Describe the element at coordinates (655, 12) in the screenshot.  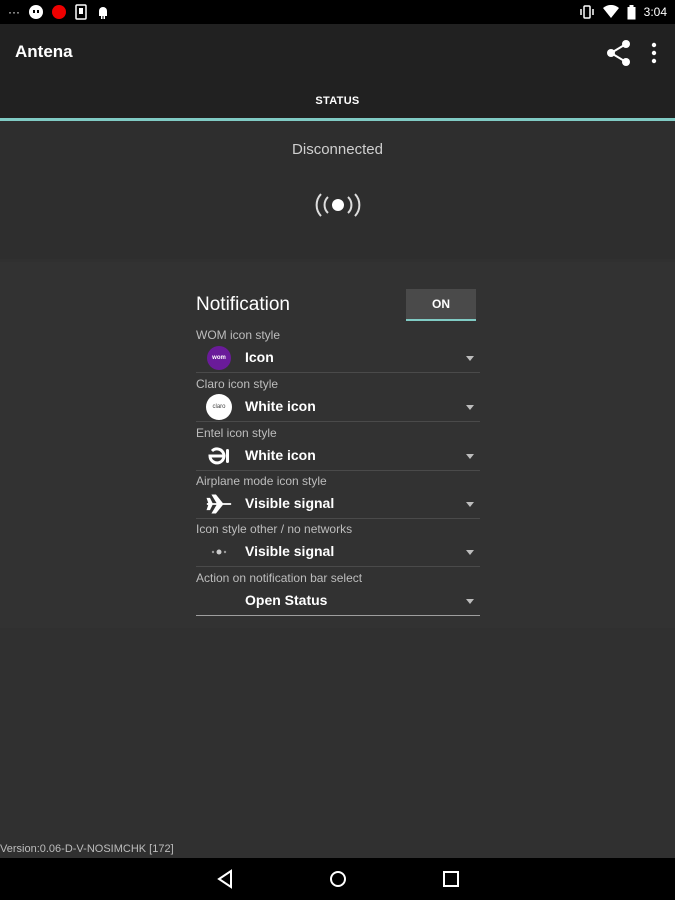
I see `status-clock: 3:04` at that location.